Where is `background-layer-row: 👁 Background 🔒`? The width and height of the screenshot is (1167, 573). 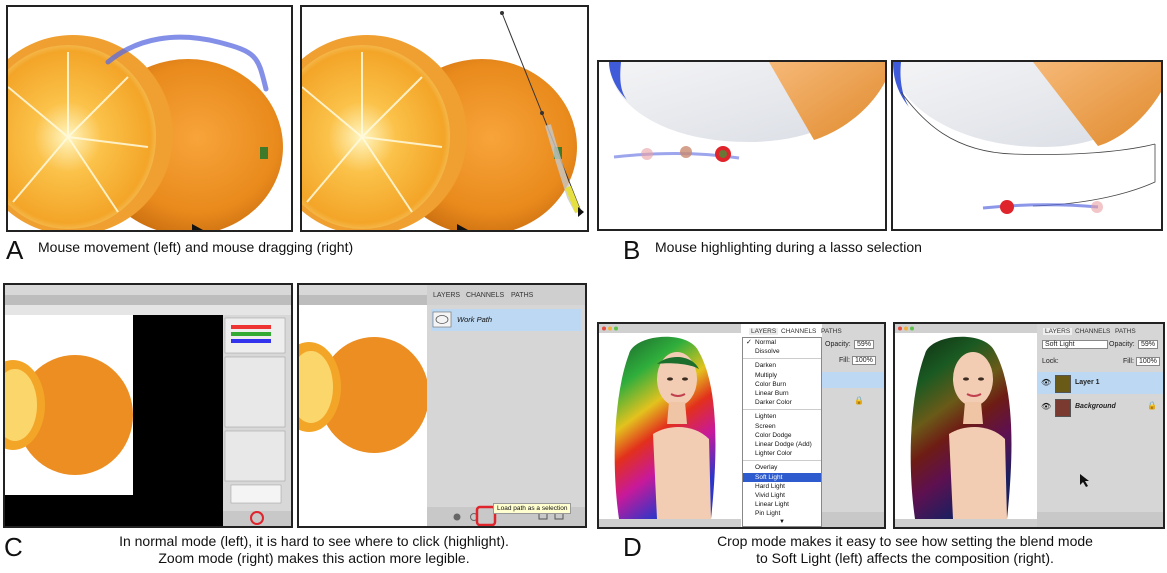 background-layer-row: 👁 Background 🔒 is located at coordinates (1100, 407).